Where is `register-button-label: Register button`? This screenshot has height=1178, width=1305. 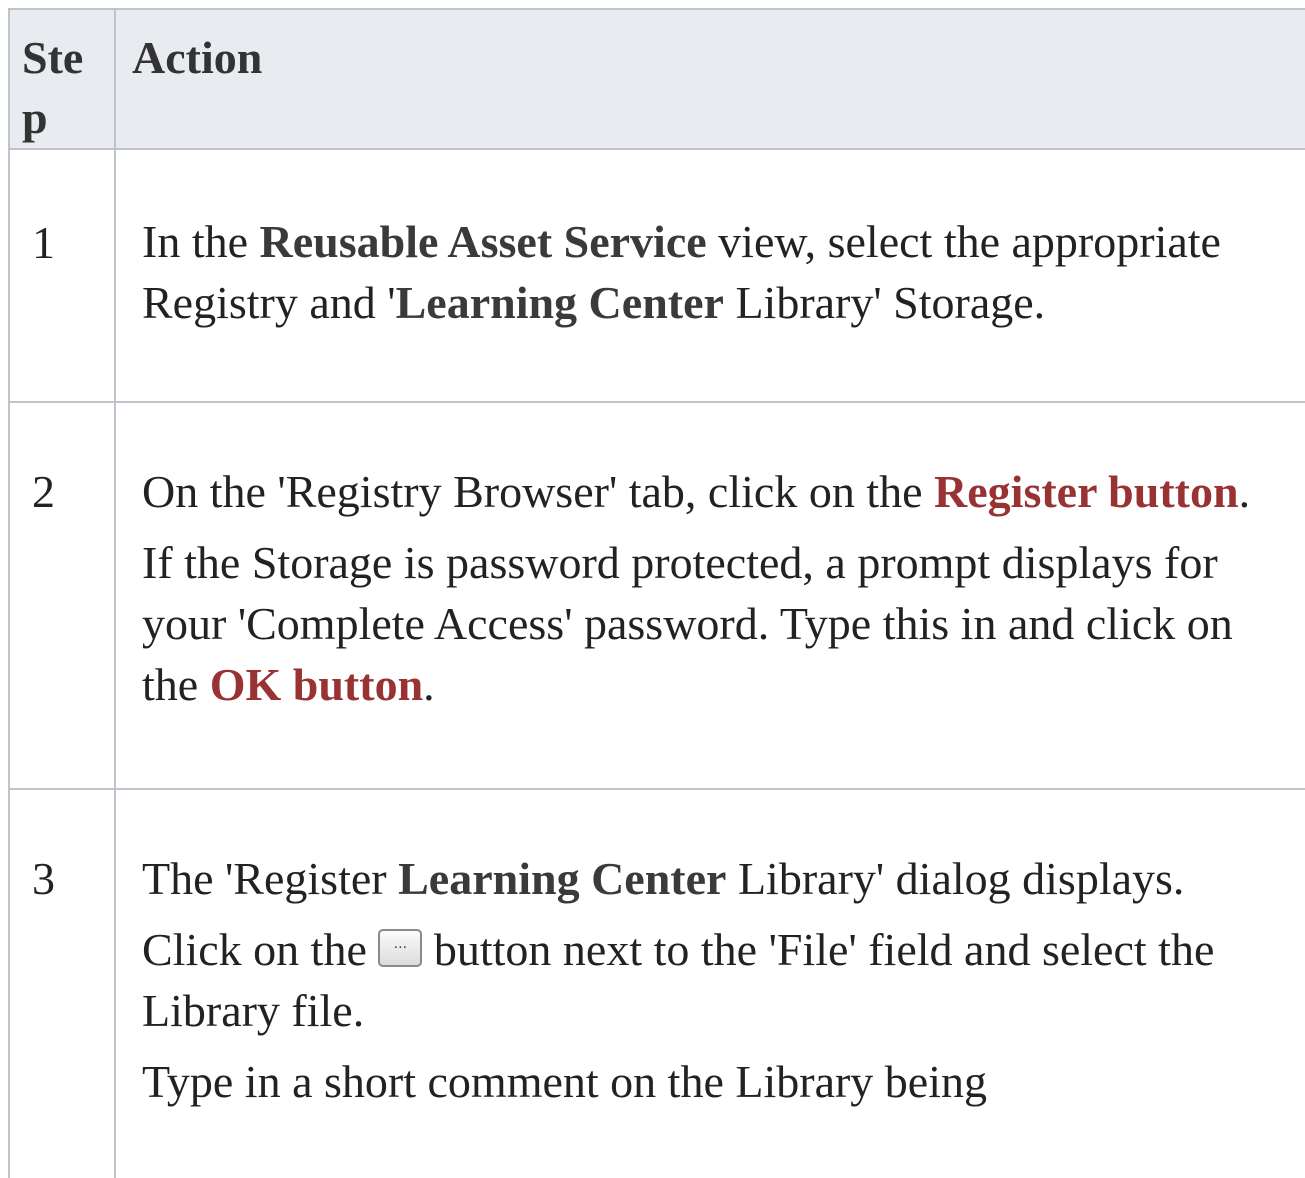 register-button-label: Register button is located at coordinates (1086, 491).